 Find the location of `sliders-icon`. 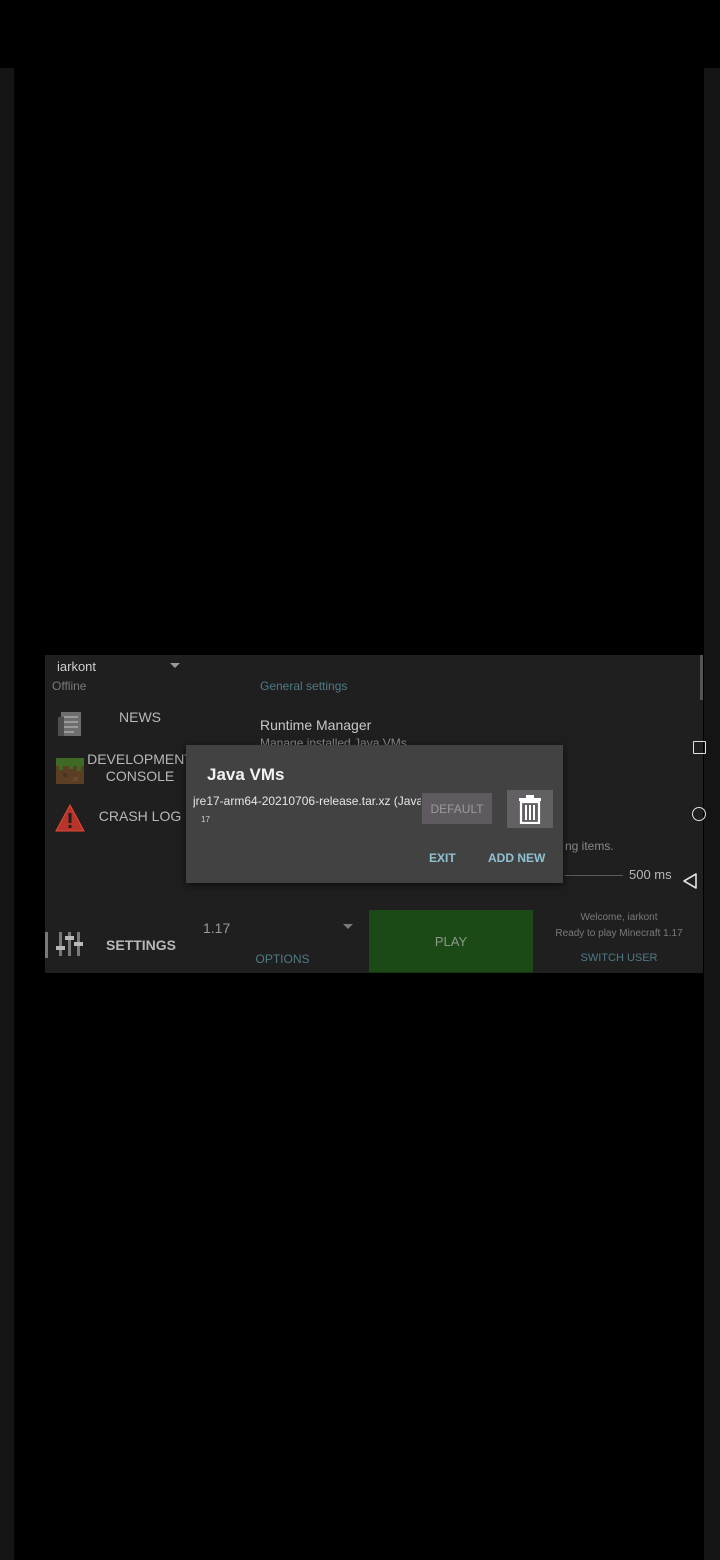

sliders-icon is located at coordinates (70, 944).